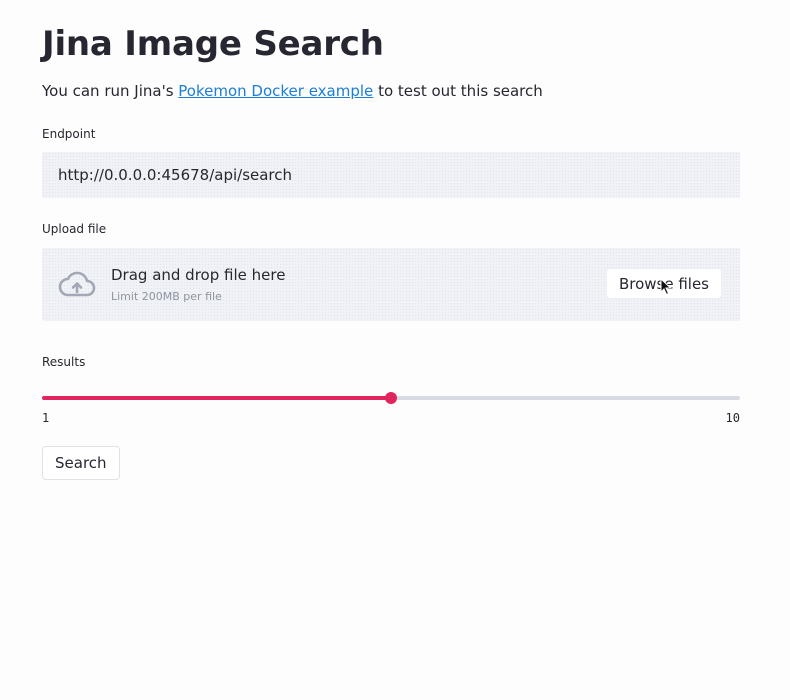 The height and width of the screenshot is (700, 790). What do you see at coordinates (81, 463) in the screenshot?
I see `search-button: Search` at bounding box center [81, 463].